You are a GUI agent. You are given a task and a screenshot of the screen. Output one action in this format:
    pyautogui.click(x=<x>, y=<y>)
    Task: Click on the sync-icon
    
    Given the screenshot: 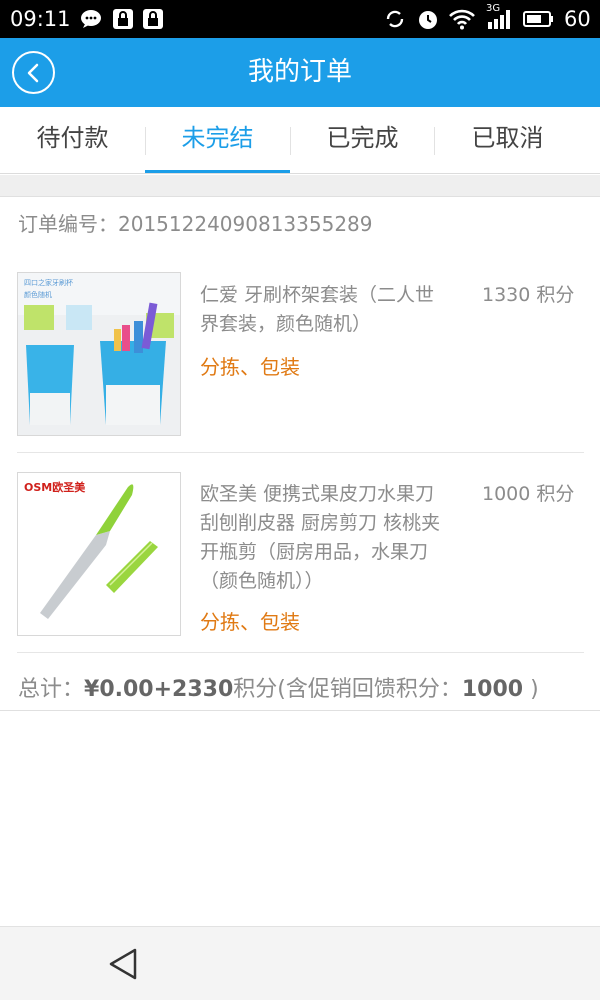 What is the action you would take?
    pyautogui.click(x=395, y=19)
    